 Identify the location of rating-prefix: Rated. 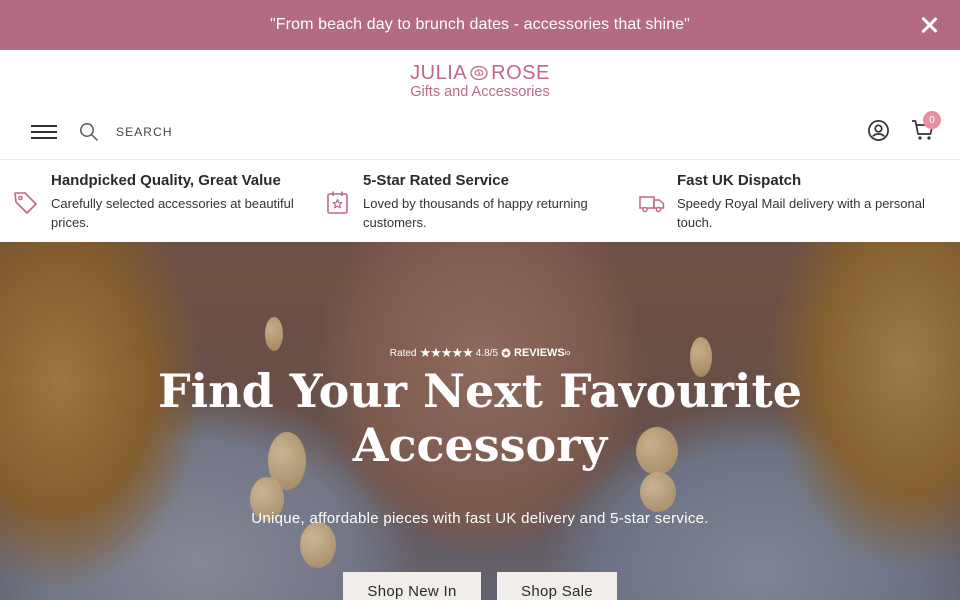
(403, 353).